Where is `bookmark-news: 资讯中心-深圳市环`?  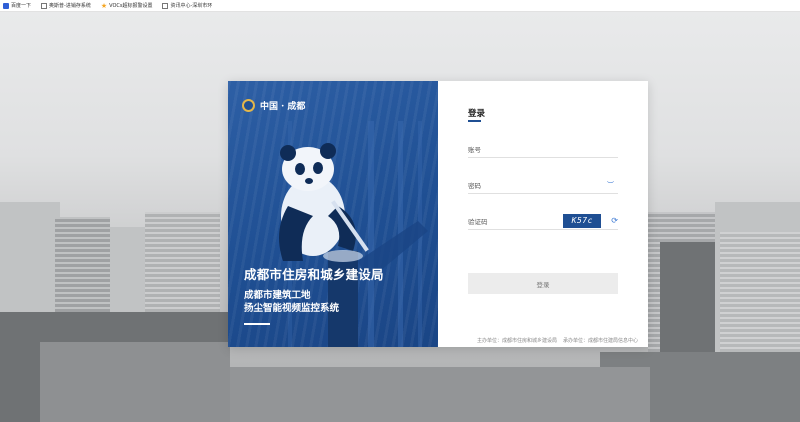 bookmark-news: 资讯中心-深圳市环 is located at coordinates (187, 5).